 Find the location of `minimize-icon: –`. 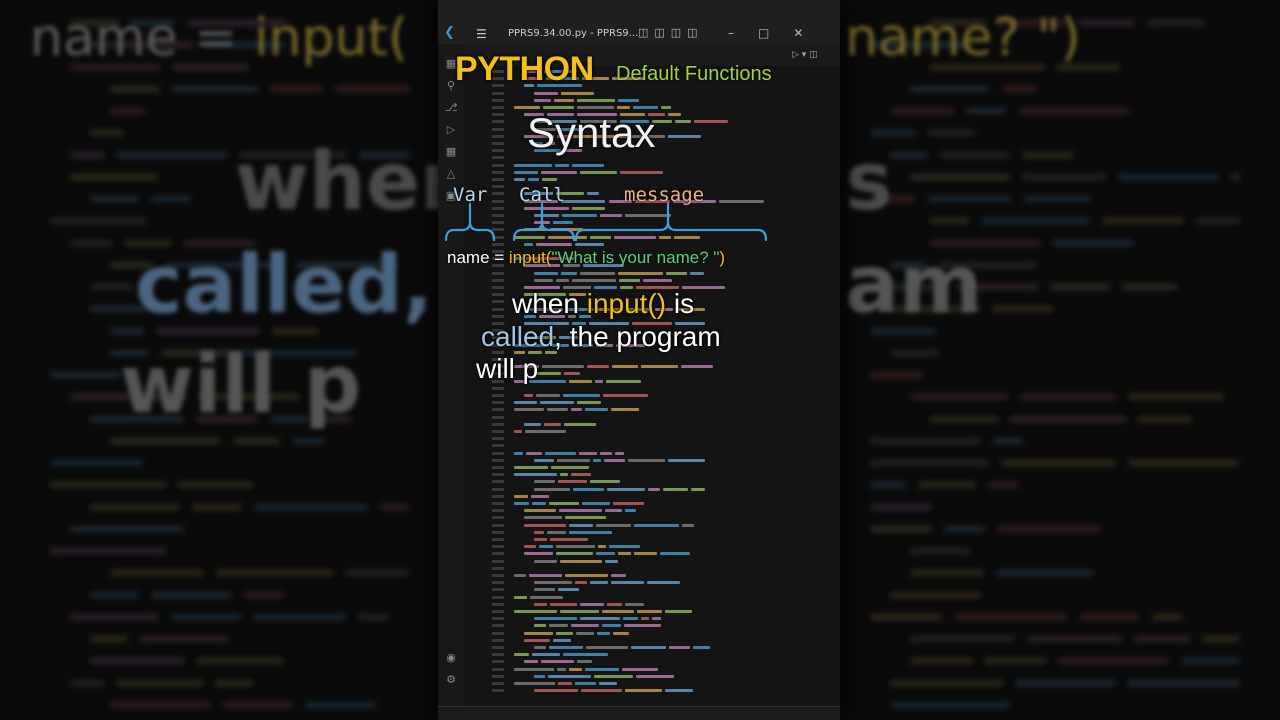

minimize-icon: – is located at coordinates (743, 33).